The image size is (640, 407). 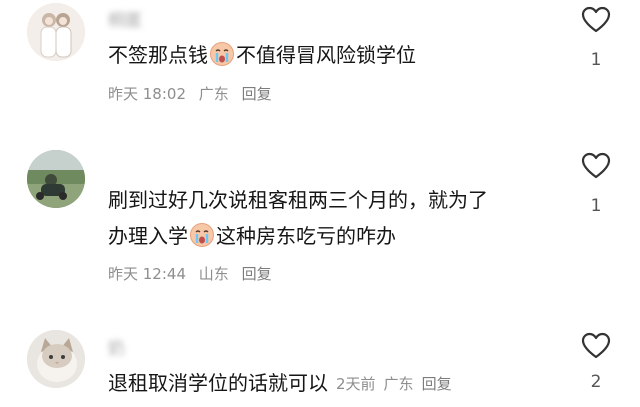 I want to click on comment-time: 昨天 18:02, so click(x=147, y=94).